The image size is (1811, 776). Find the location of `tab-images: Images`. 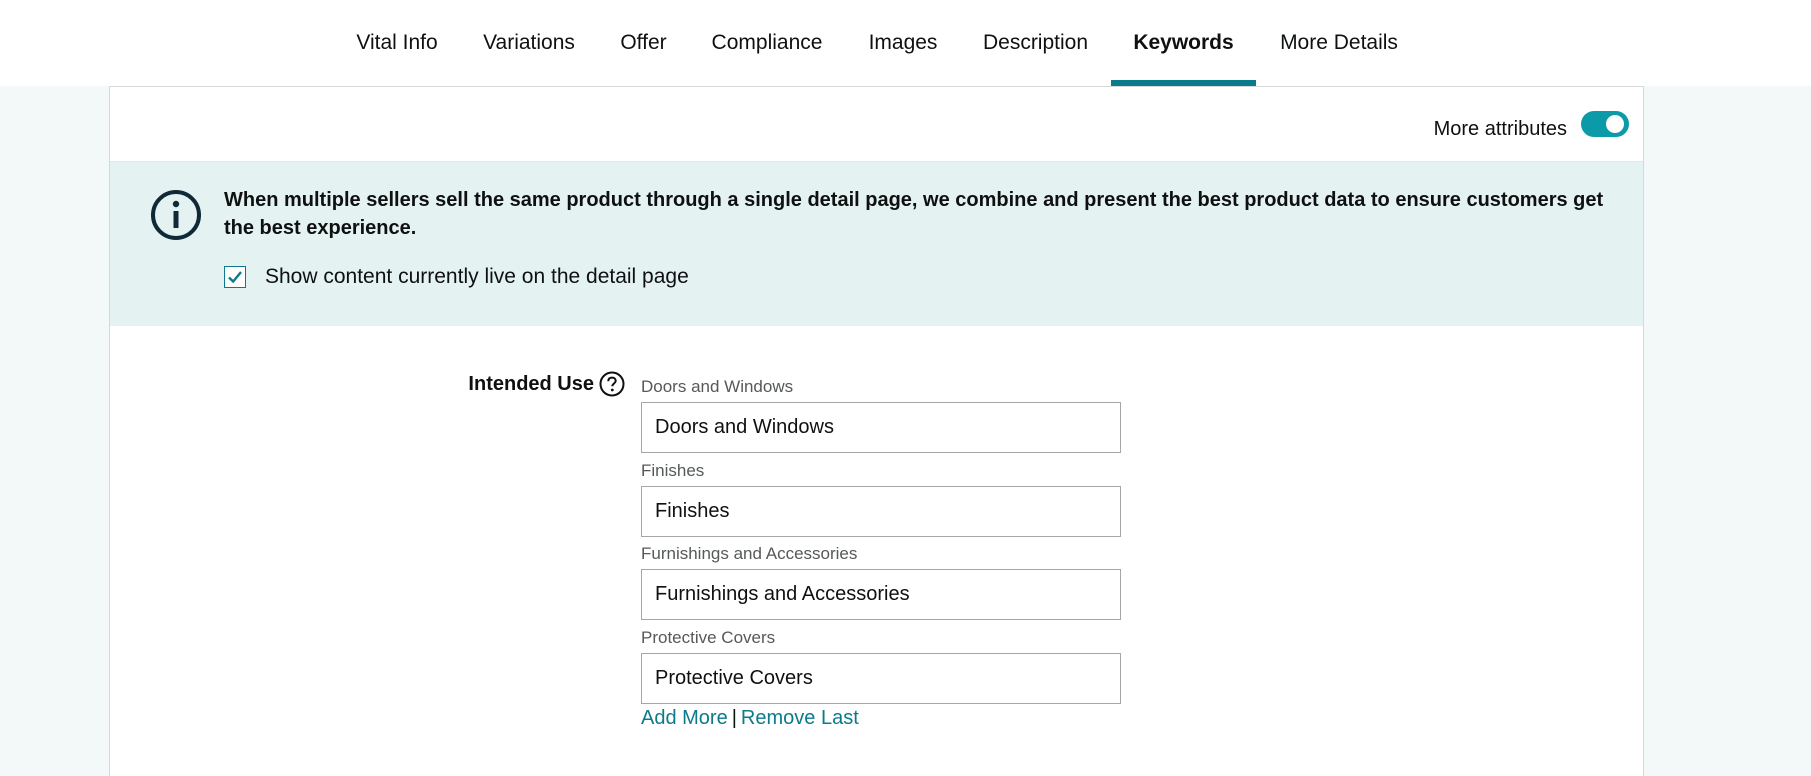

tab-images: Images is located at coordinates (903, 43).